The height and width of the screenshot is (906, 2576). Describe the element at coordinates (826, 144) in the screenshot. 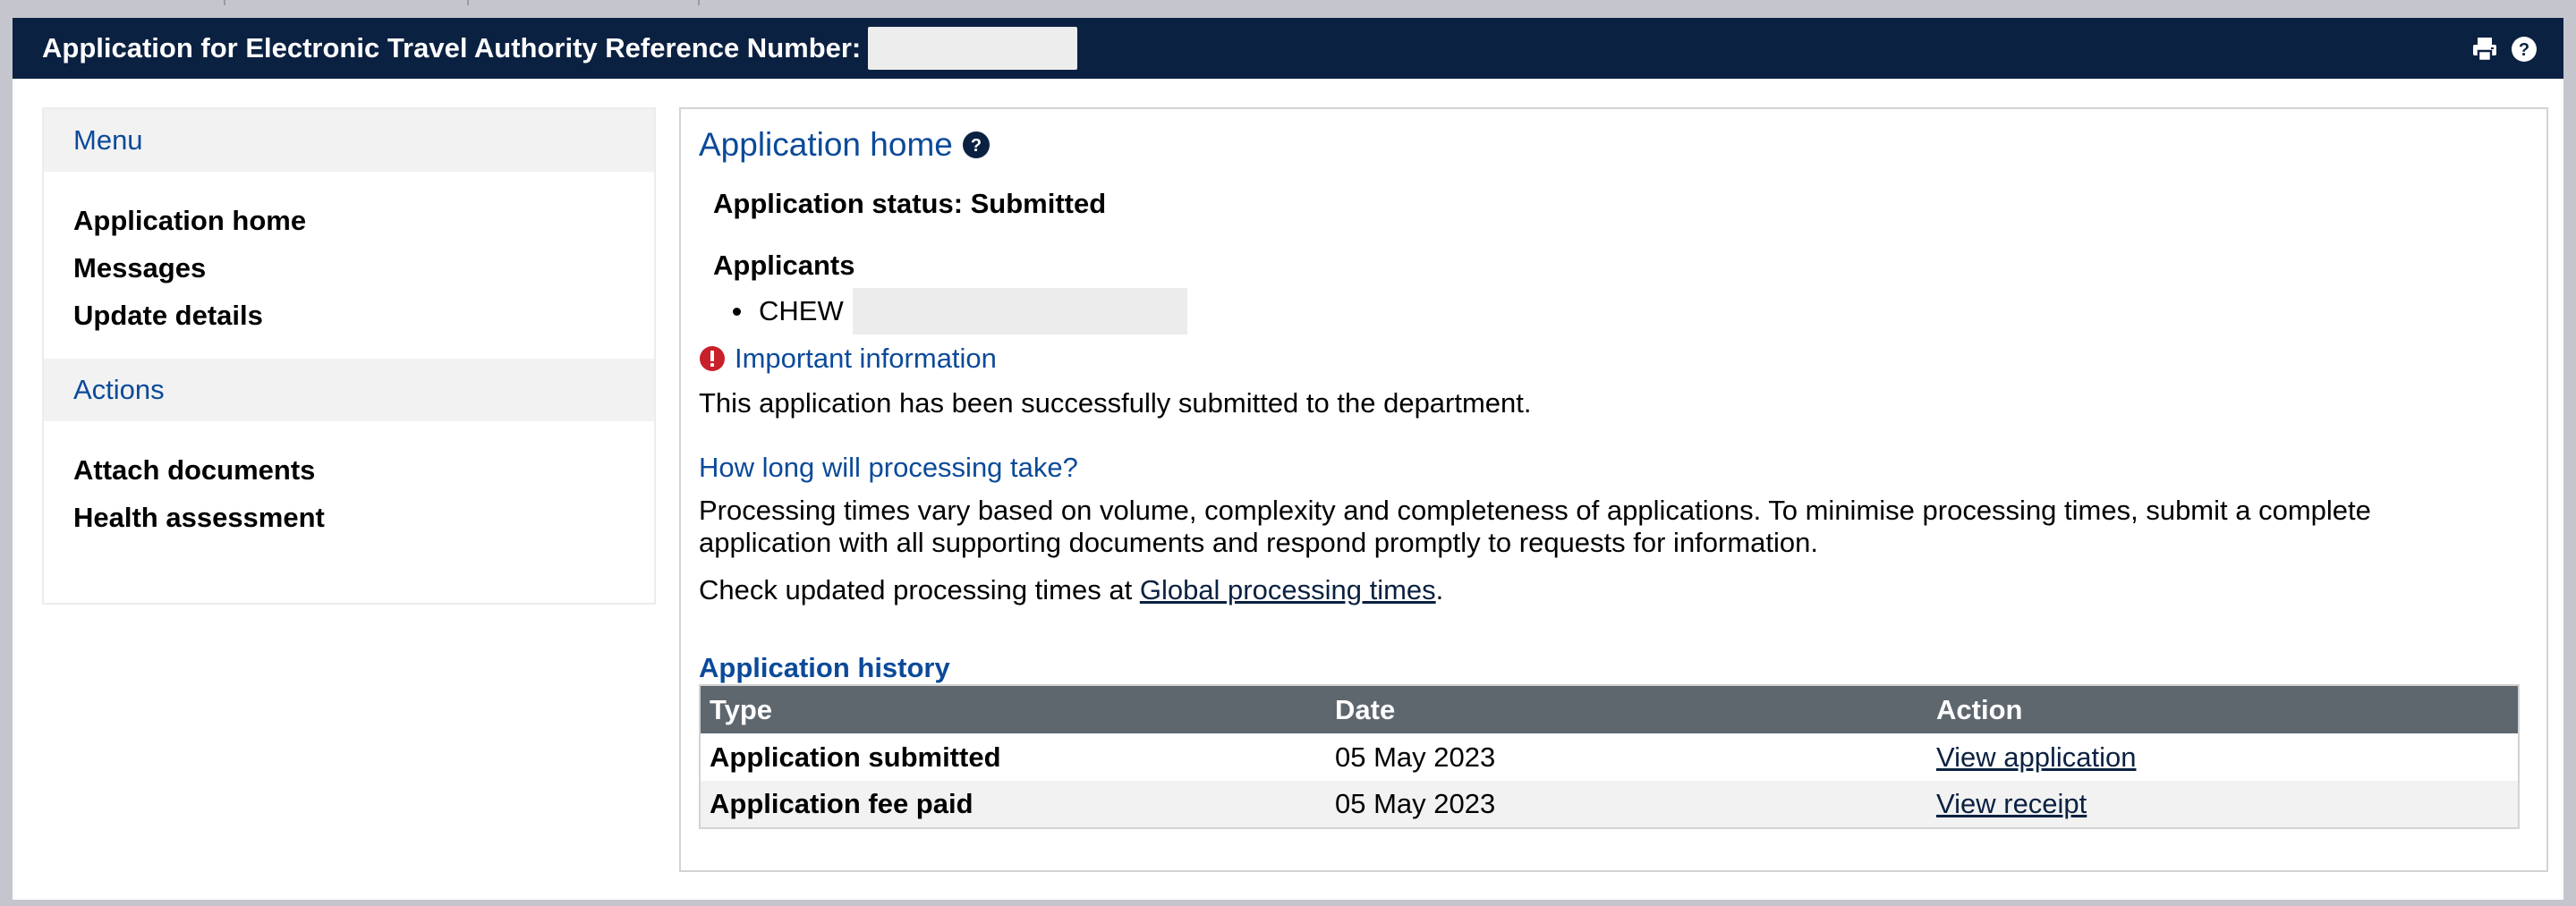

I see `page-title-text: Application home` at that location.